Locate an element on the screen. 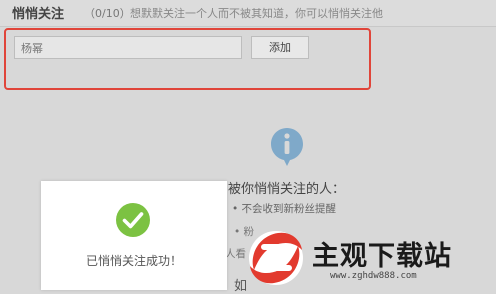 The width and height of the screenshot is (496, 294). follow-count: （0/10） is located at coordinates (107, 13).